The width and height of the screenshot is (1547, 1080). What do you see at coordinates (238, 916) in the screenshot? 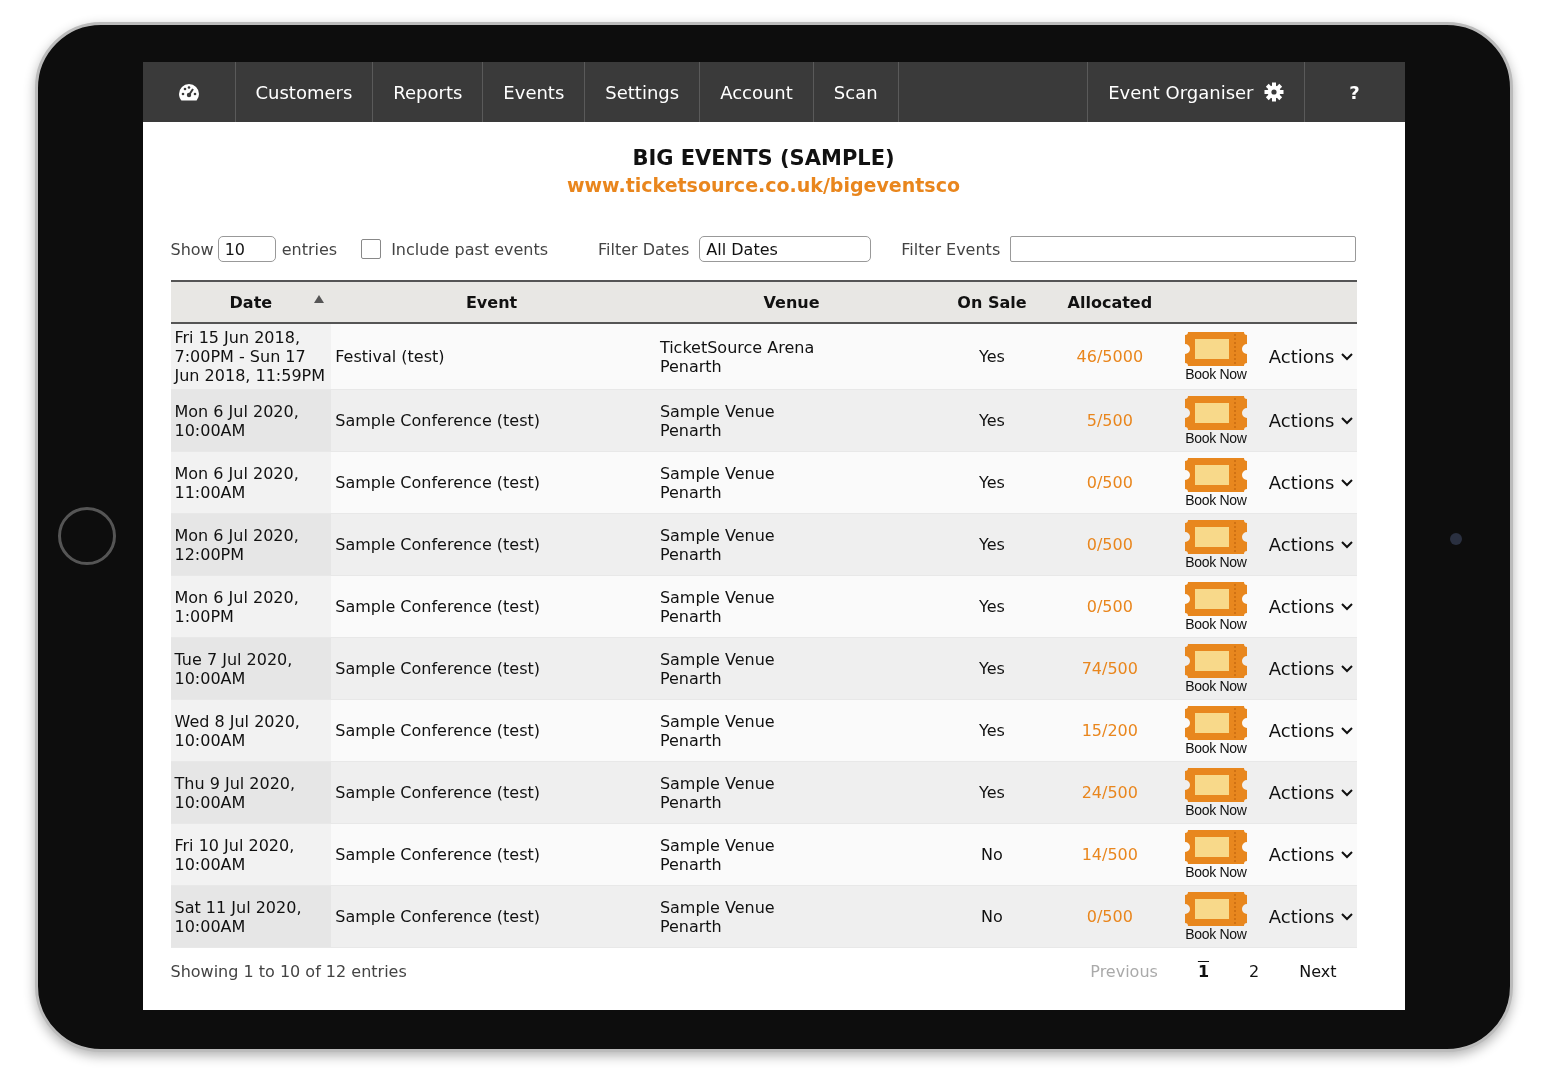
I see `event-date: Sat 11 Jul 2020, 10:00AM` at bounding box center [238, 916].